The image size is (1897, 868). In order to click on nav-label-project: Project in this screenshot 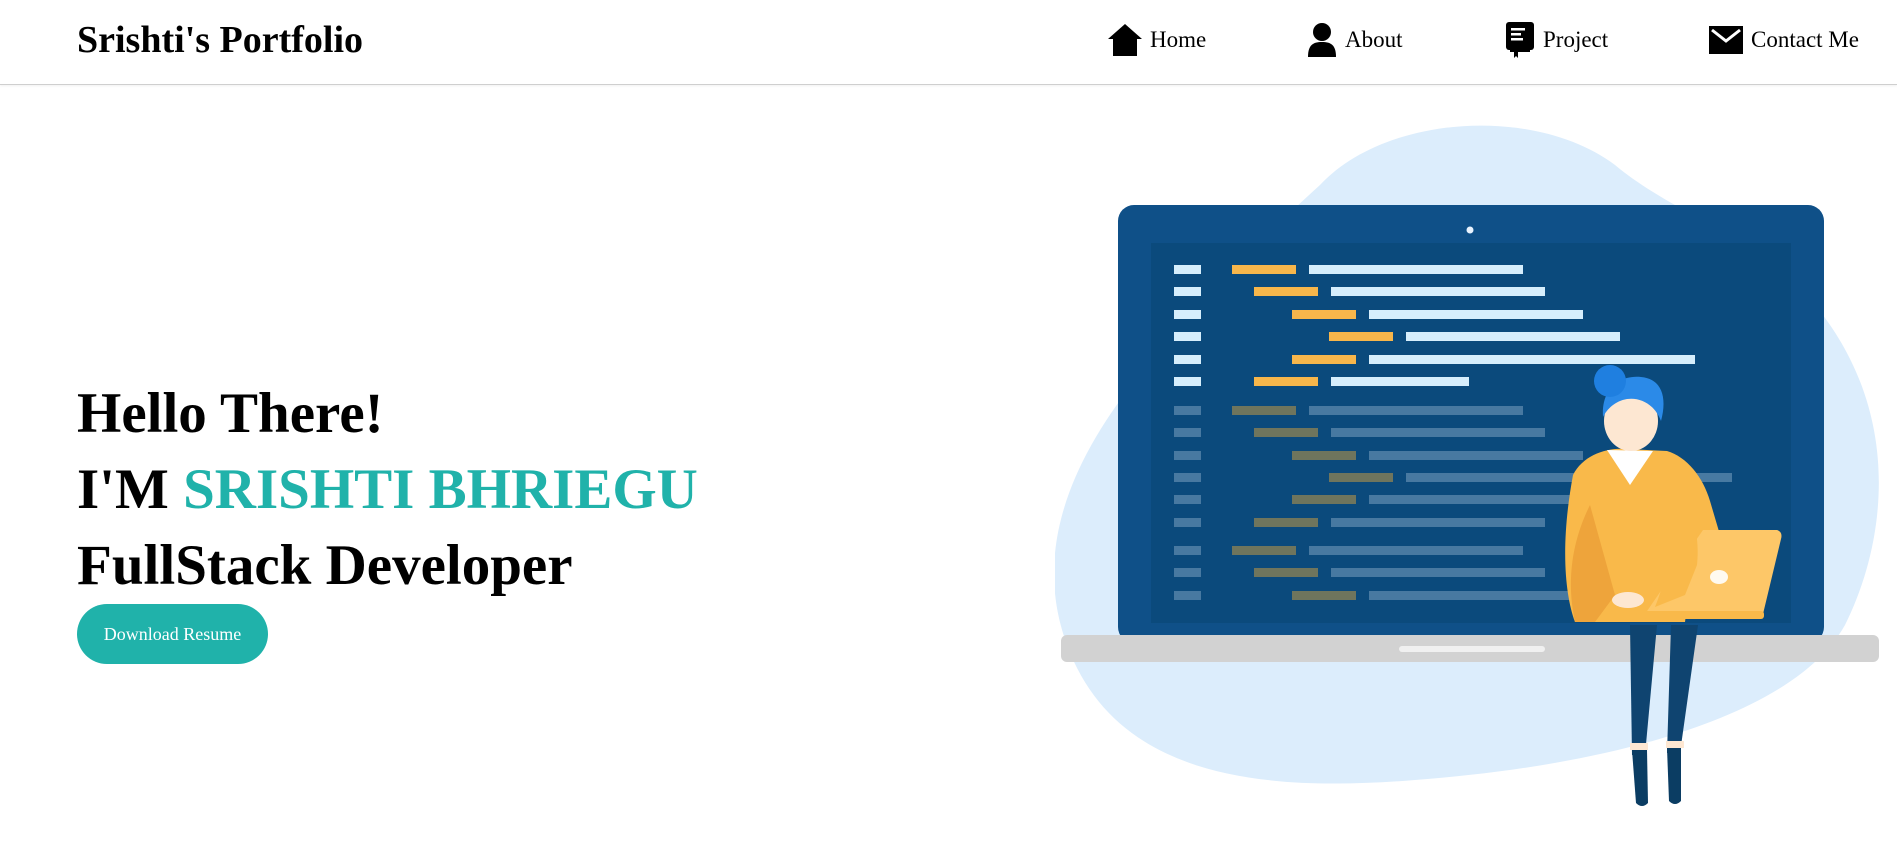, I will do `click(1576, 39)`.